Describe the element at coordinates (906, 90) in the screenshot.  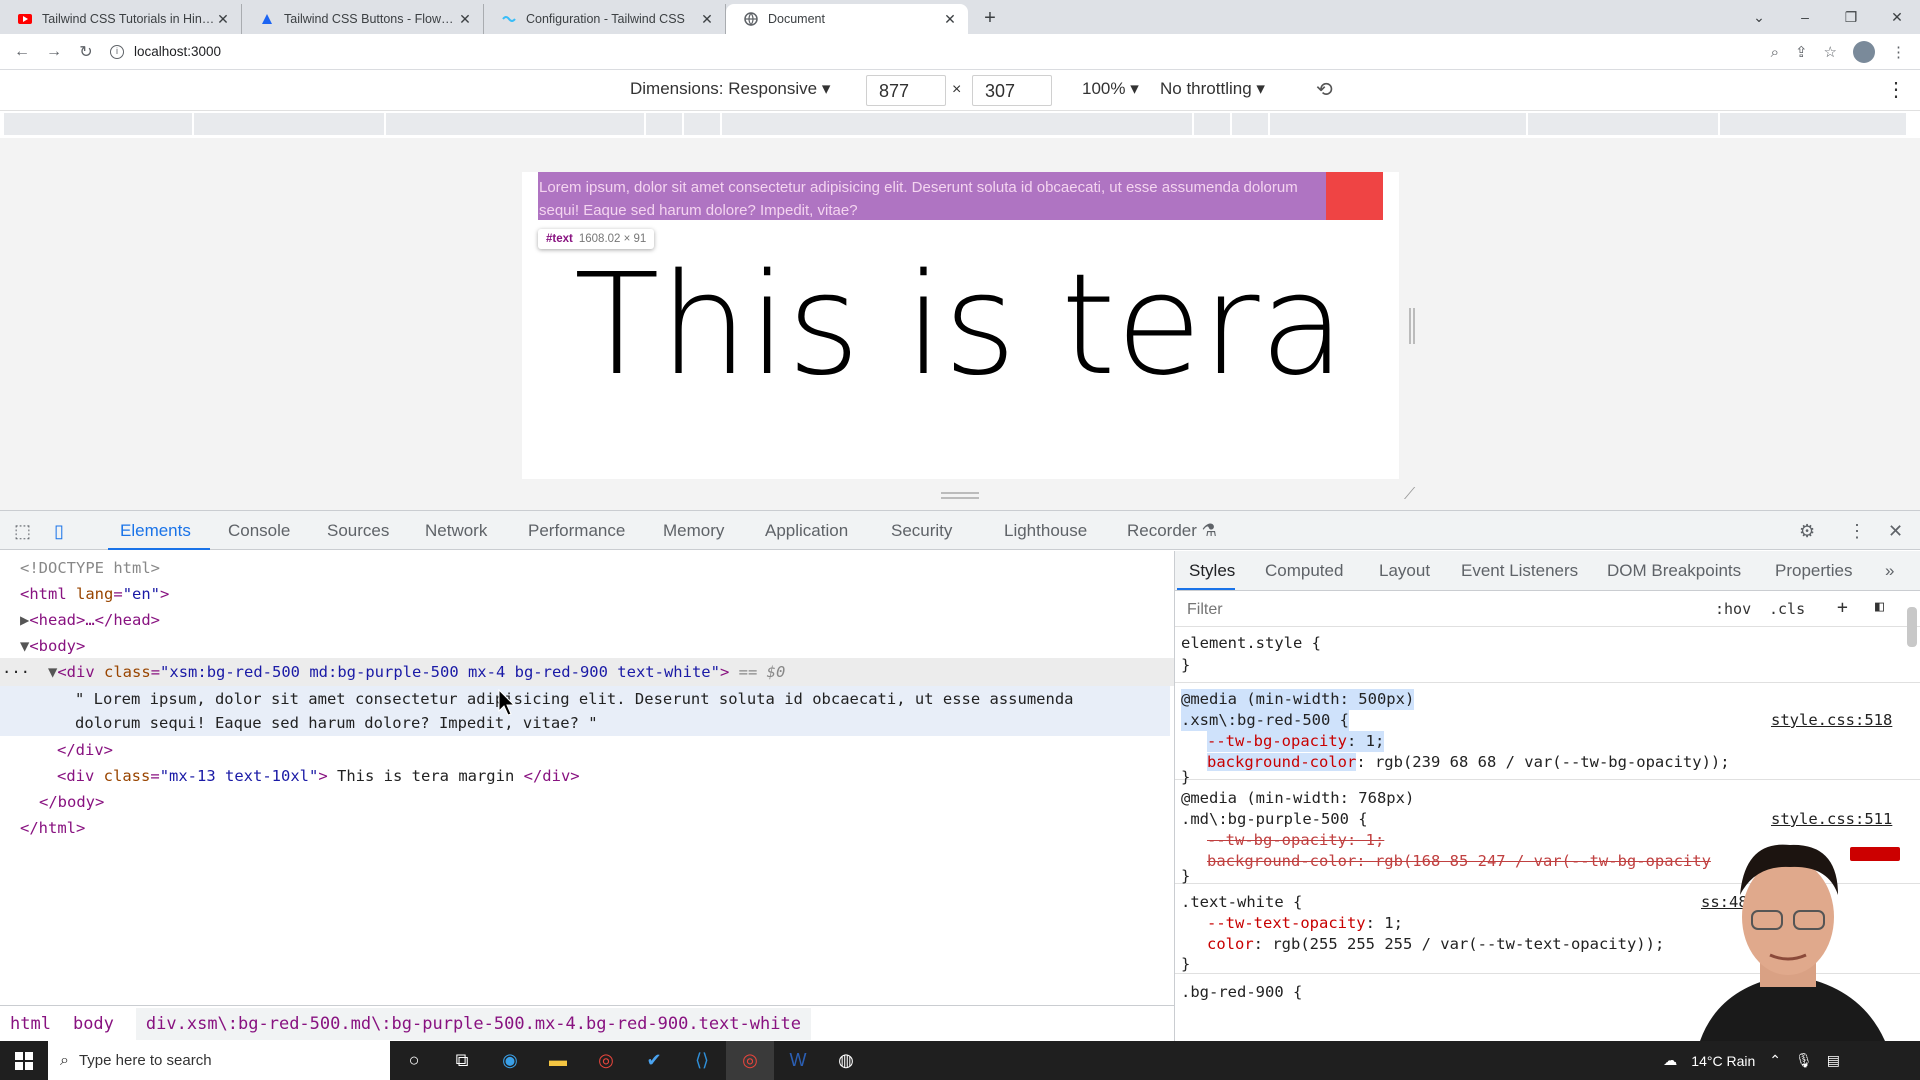
I see `width-input: 877` at that location.